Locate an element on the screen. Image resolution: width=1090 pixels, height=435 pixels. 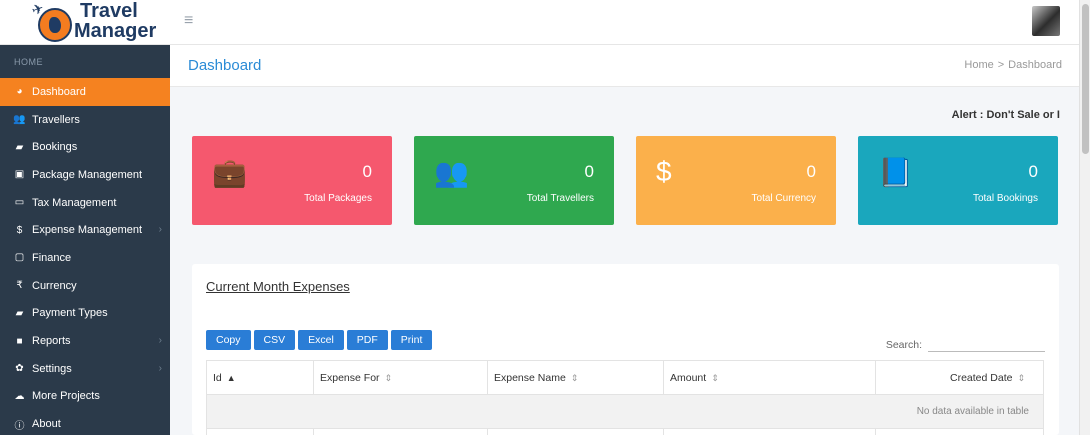
rupee-icon: ₹ is located at coordinates (19, 286).